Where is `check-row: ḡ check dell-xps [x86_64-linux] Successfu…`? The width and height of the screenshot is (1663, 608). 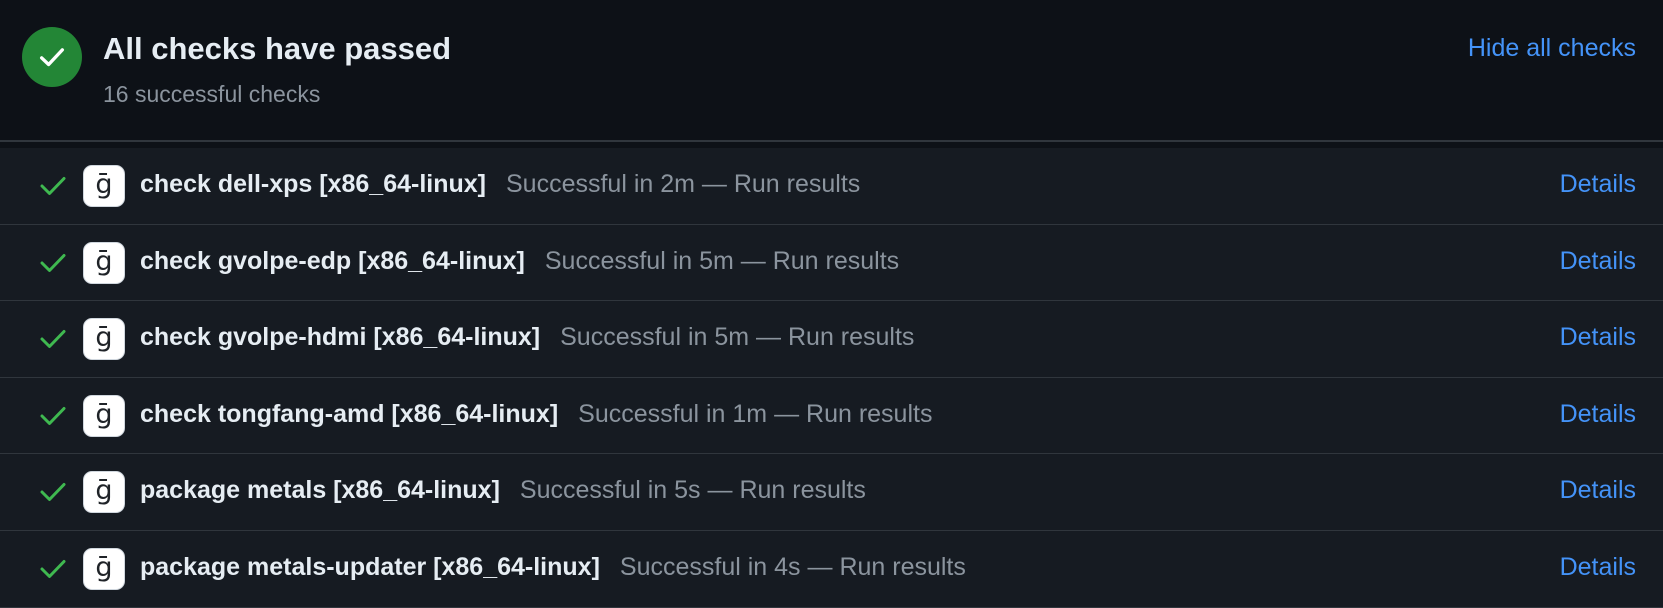 check-row: ḡ check dell-xps [x86_64-linux] Successfu… is located at coordinates (831, 186).